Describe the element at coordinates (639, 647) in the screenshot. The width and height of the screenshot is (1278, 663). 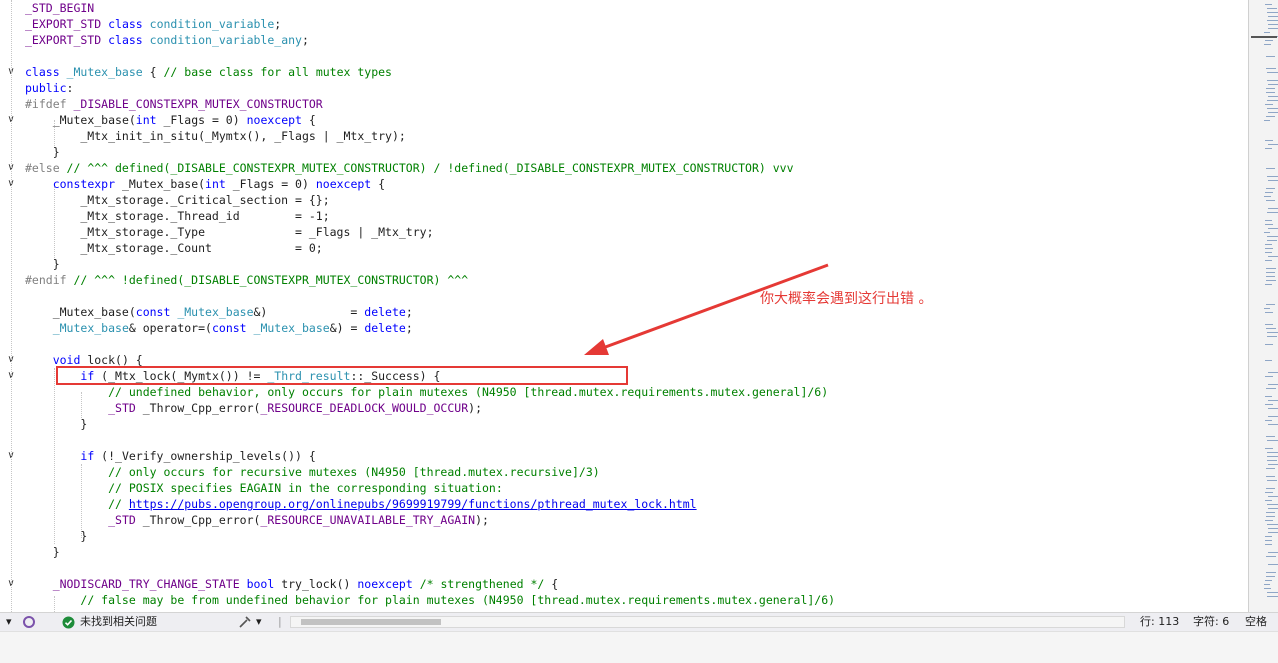
I see `bottom-pane` at that location.